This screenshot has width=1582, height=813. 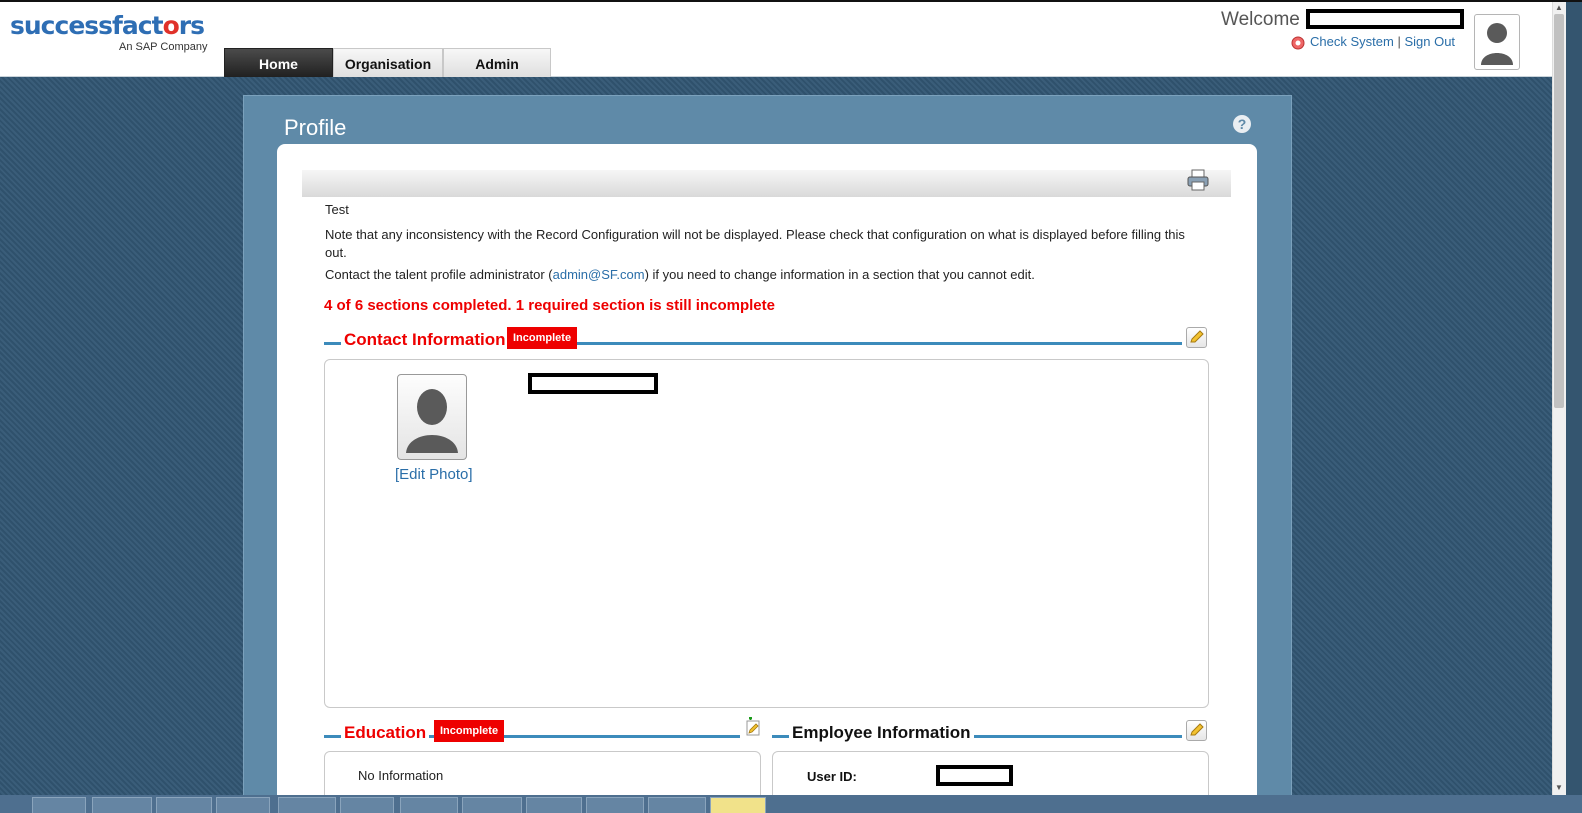 What do you see at coordinates (385, 733) in the screenshot?
I see `education-section-title: Education` at bounding box center [385, 733].